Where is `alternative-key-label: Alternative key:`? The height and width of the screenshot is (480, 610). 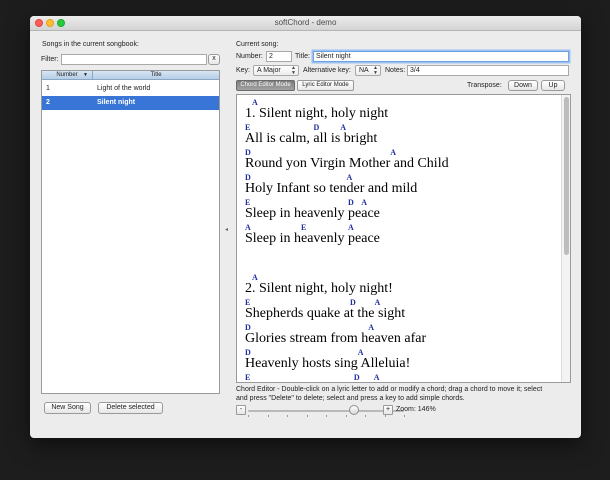 alternative-key-label: Alternative key: is located at coordinates (327, 70).